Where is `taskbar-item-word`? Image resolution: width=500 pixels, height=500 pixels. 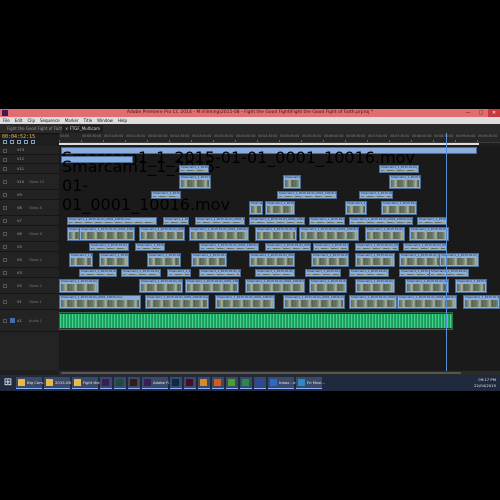
taskbar-item-word is located at coordinates (260, 383).